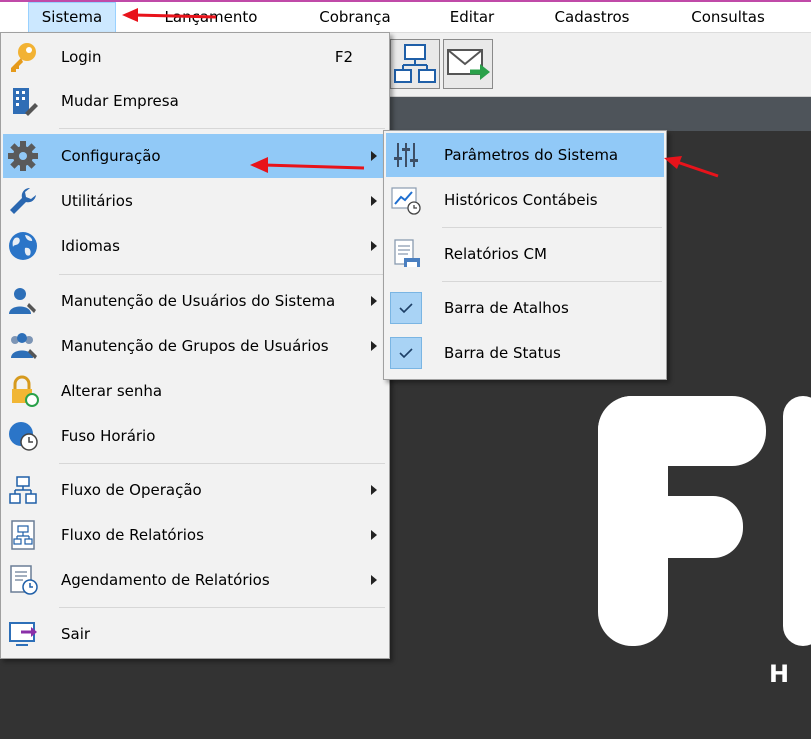  I want to click on menu-item-label: Configuração, so click(111, 156).